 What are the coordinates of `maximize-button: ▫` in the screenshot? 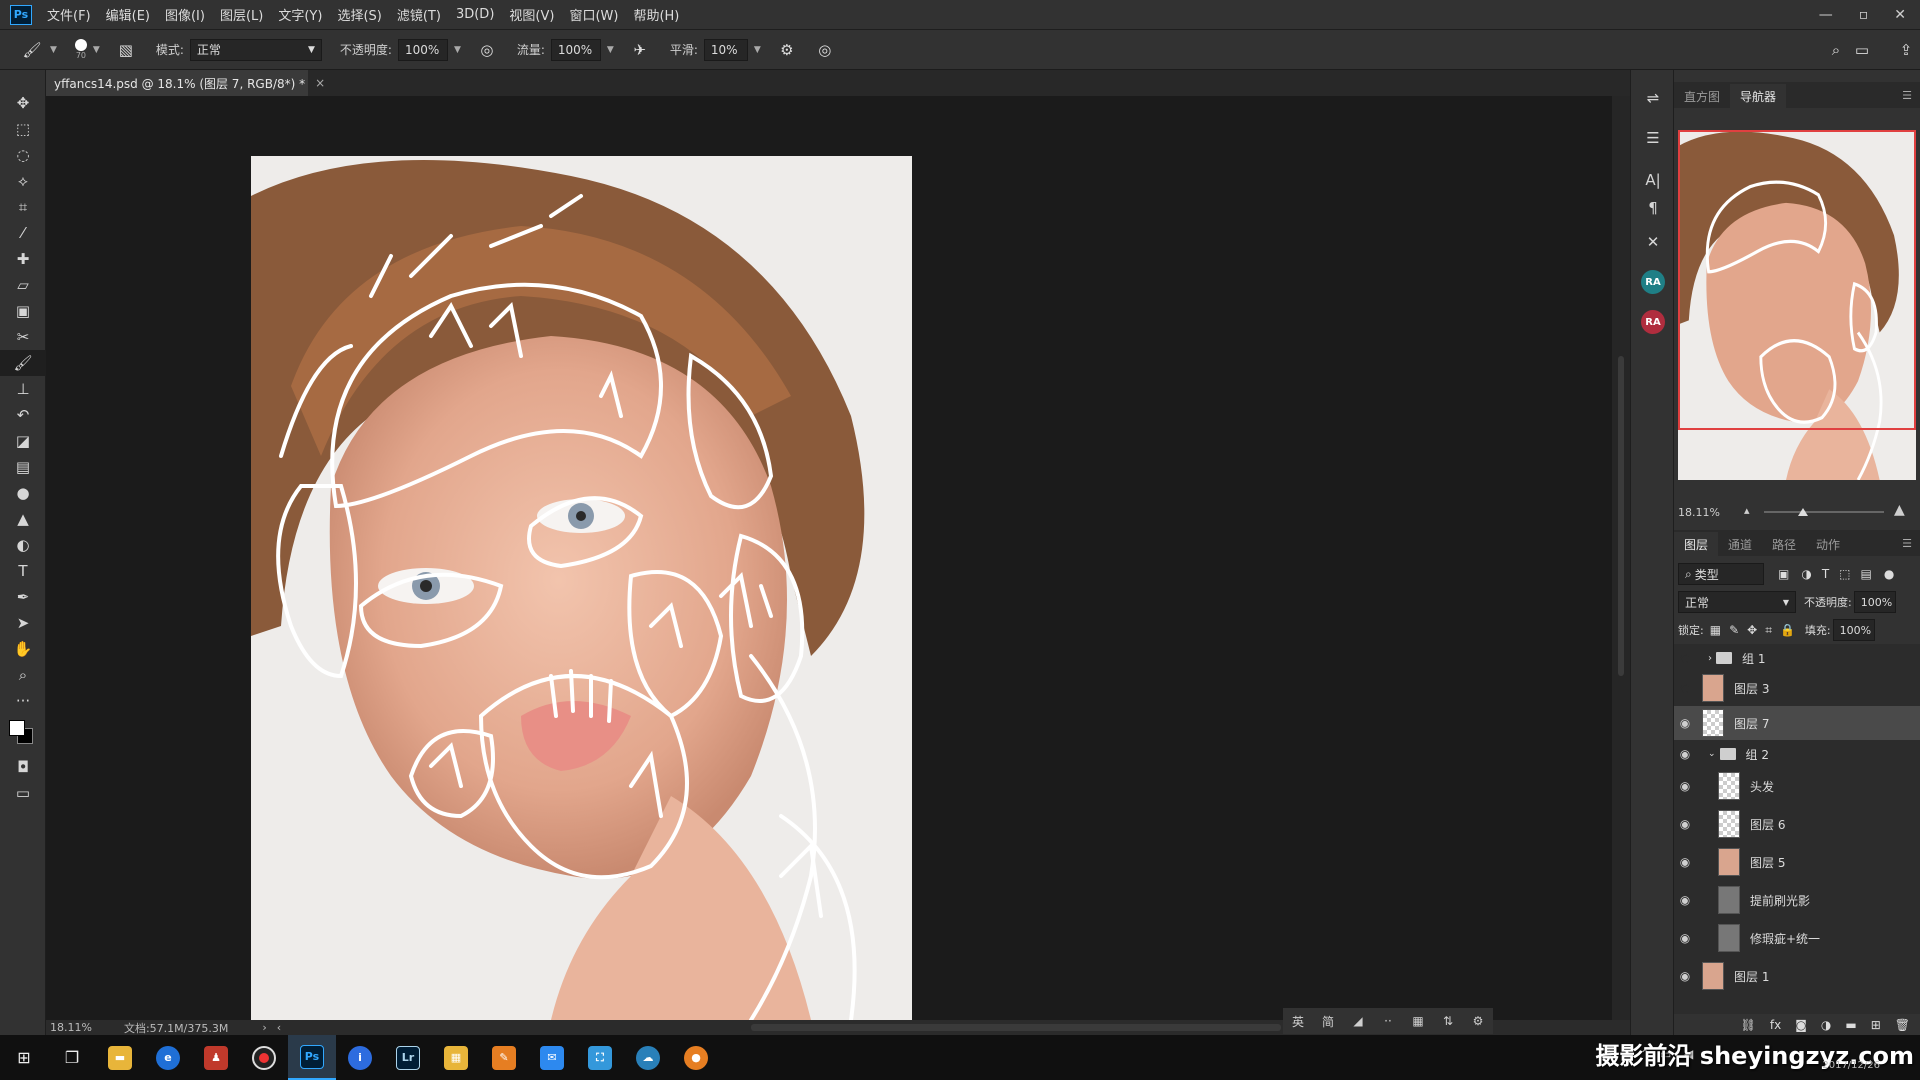 It's located at (1864, 15).